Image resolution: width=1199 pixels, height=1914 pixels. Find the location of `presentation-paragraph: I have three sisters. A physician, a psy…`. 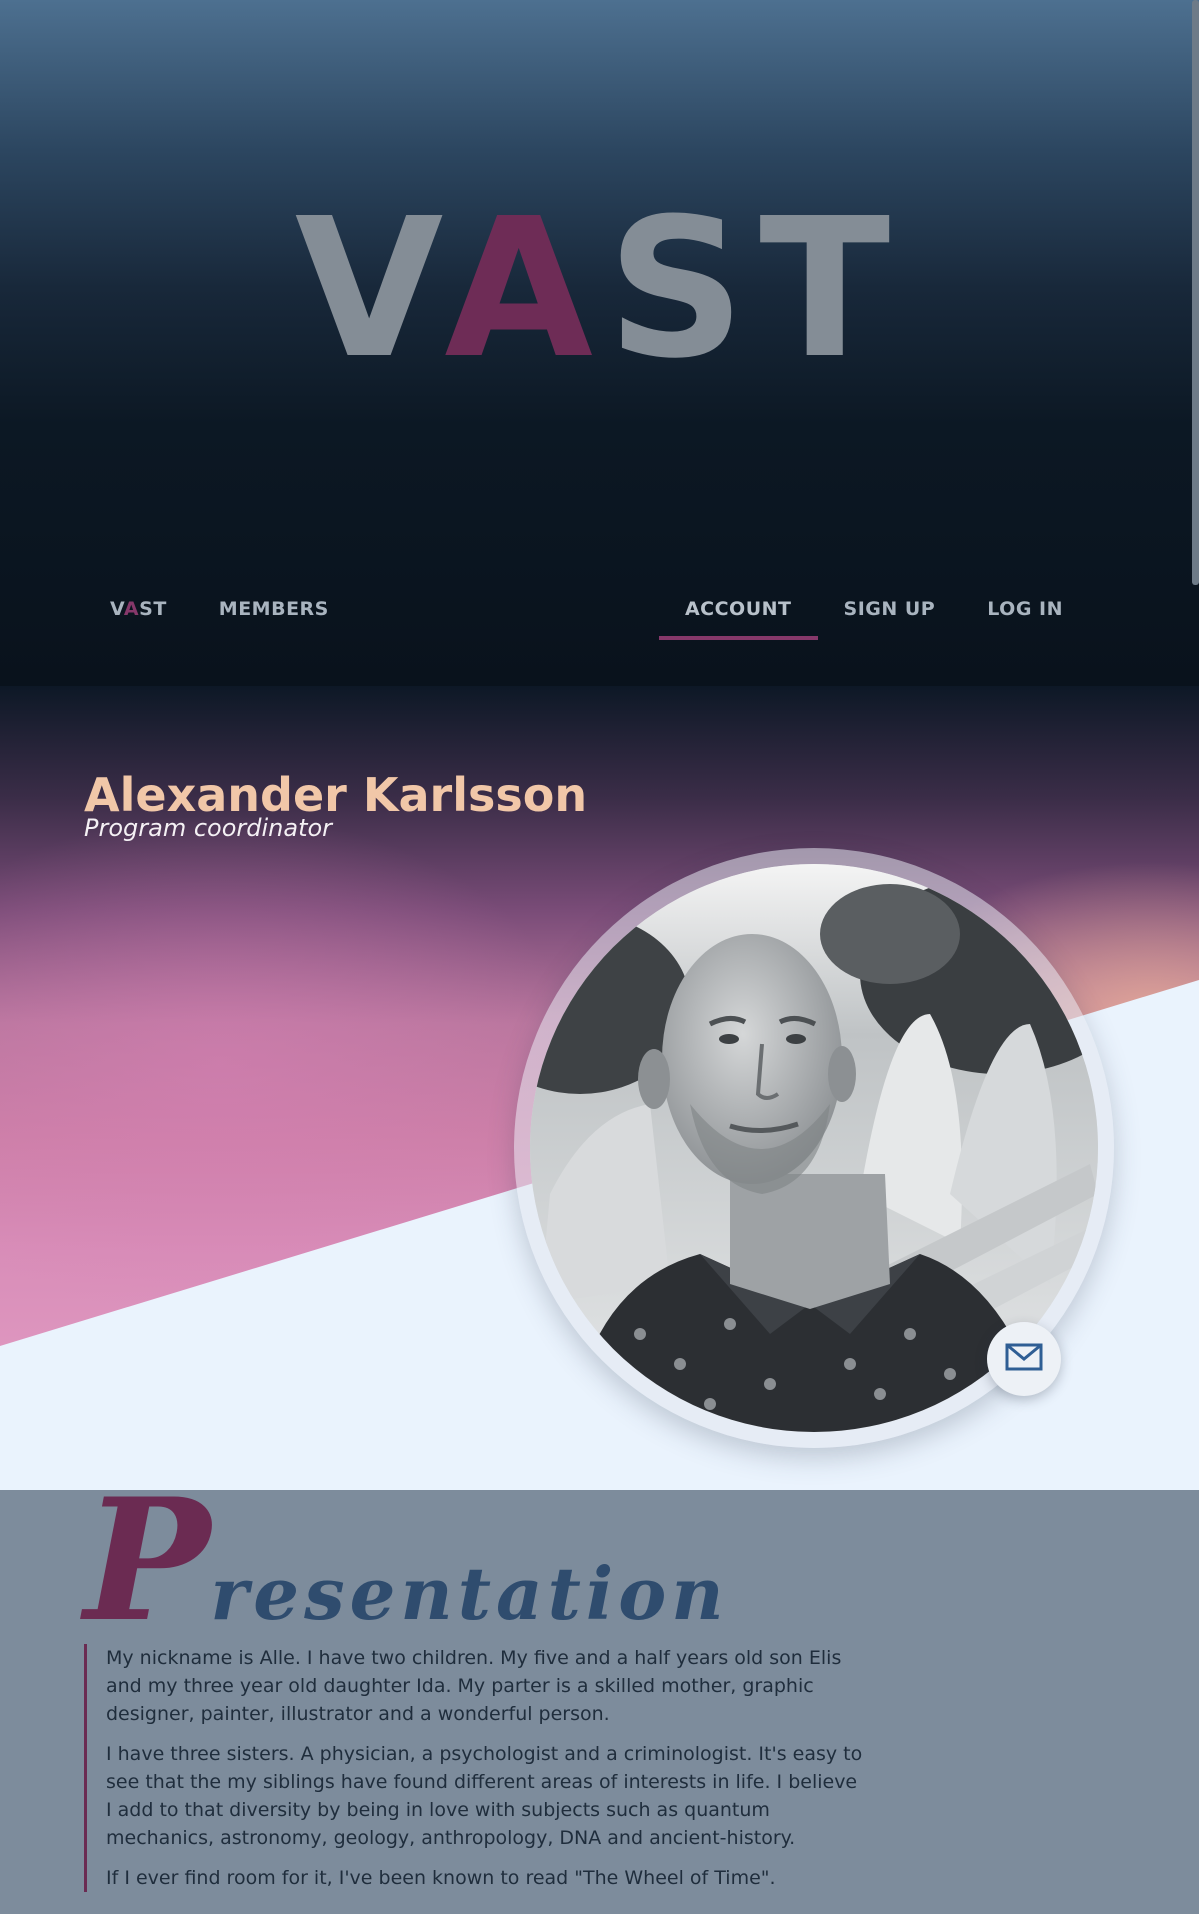

presentation-paragraph: I have three sisters. A physician, a psy… is located at coordinates (484, 1796).